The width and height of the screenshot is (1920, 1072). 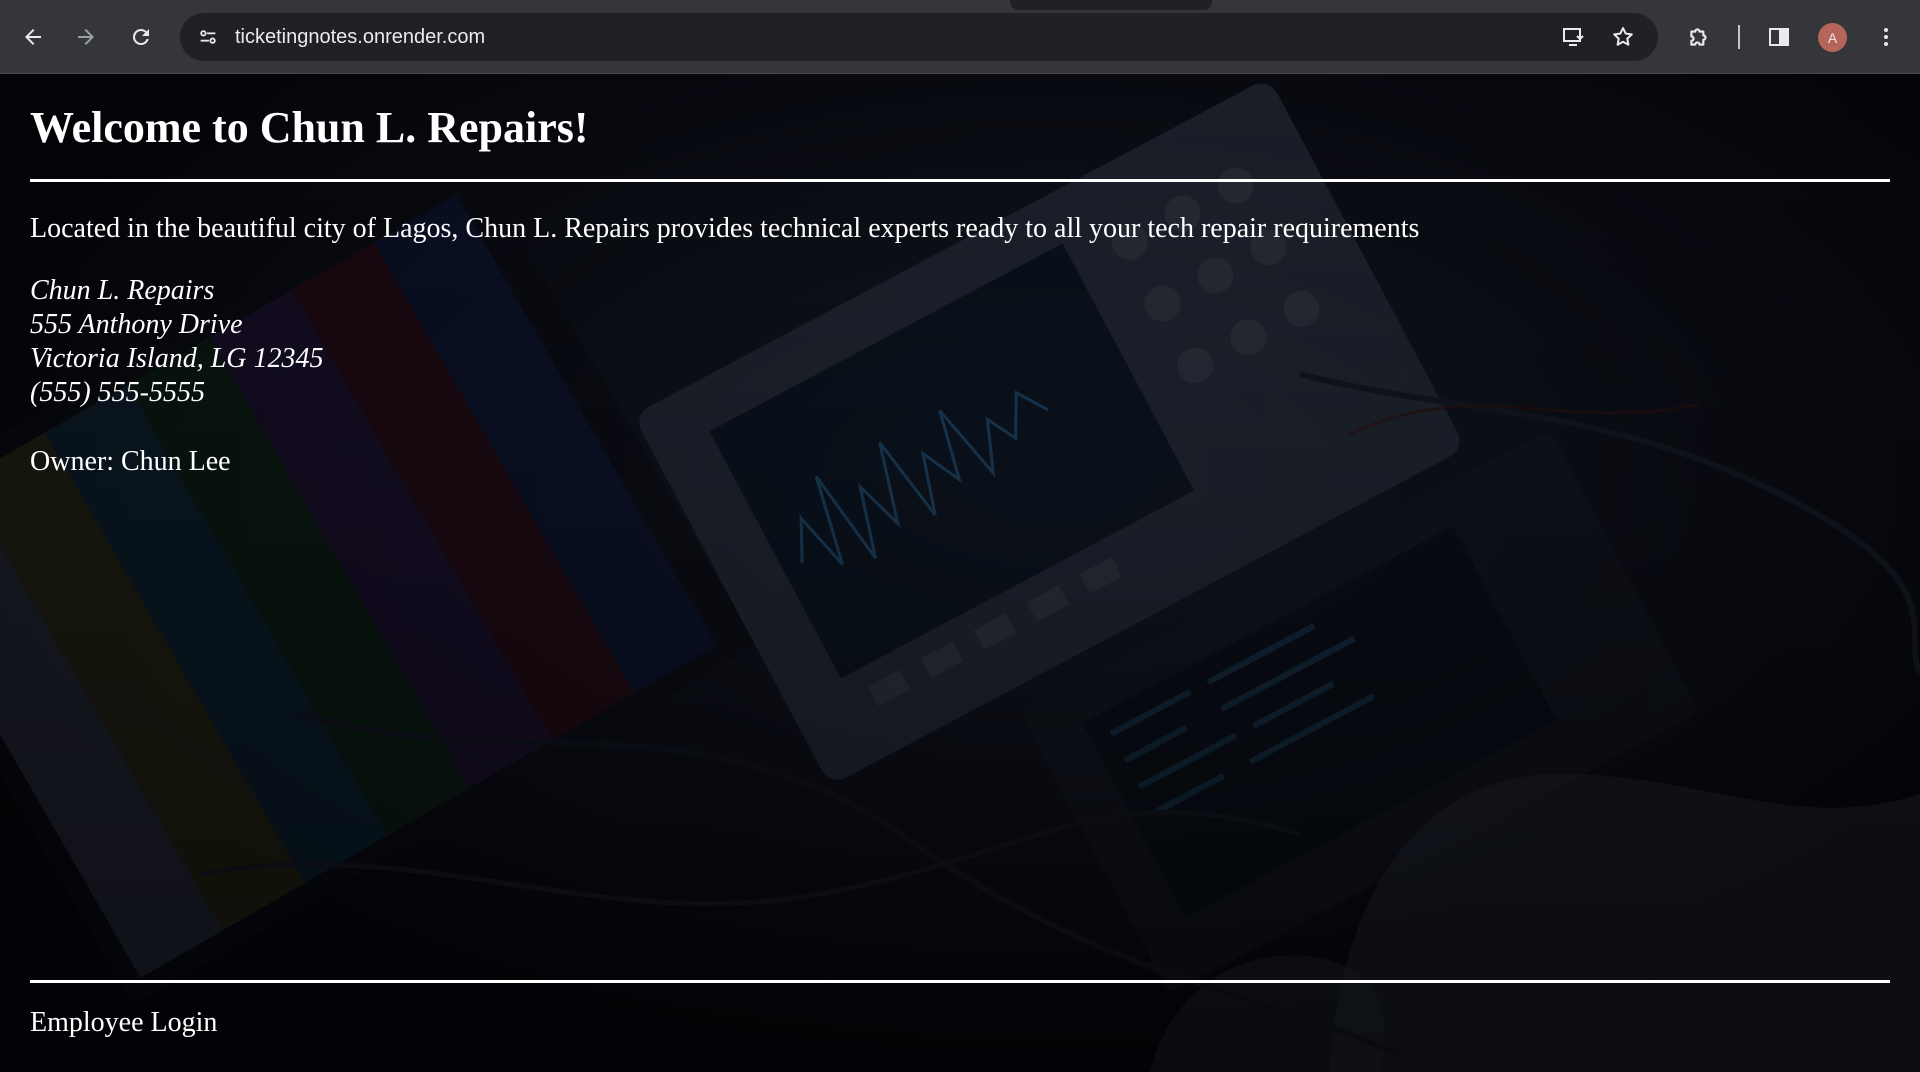 I want to click on kebab-menu-icon, so click(x=1886, y=37).